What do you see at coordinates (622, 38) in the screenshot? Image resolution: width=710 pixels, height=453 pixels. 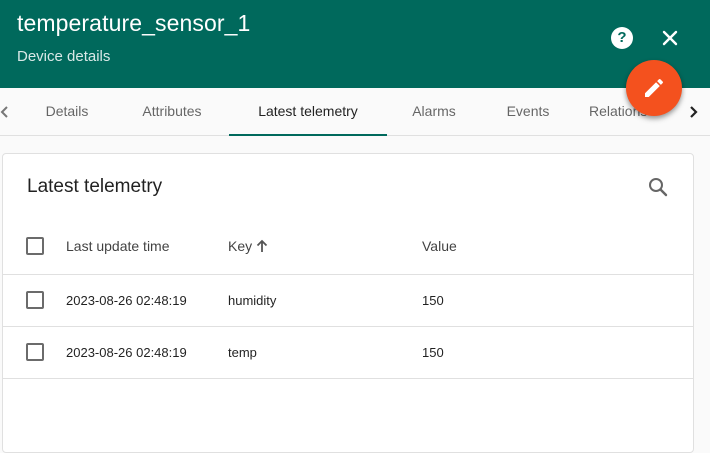 I see `help-icon: ?` at bounding box center [622, 38].